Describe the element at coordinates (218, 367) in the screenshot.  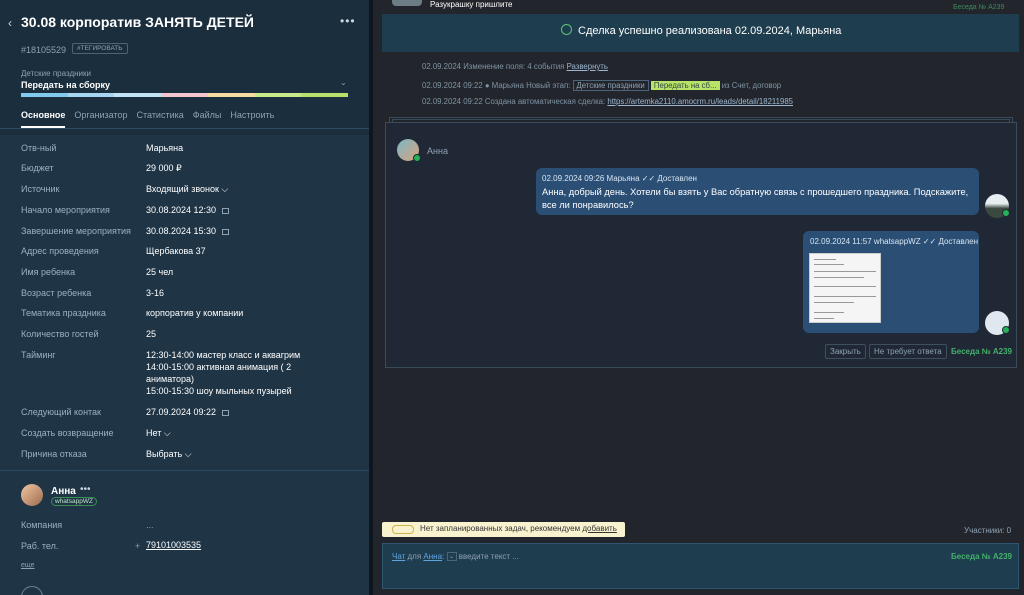
I see `timing-line: 14:00-15:00 активная анимация ( 2` at that location.